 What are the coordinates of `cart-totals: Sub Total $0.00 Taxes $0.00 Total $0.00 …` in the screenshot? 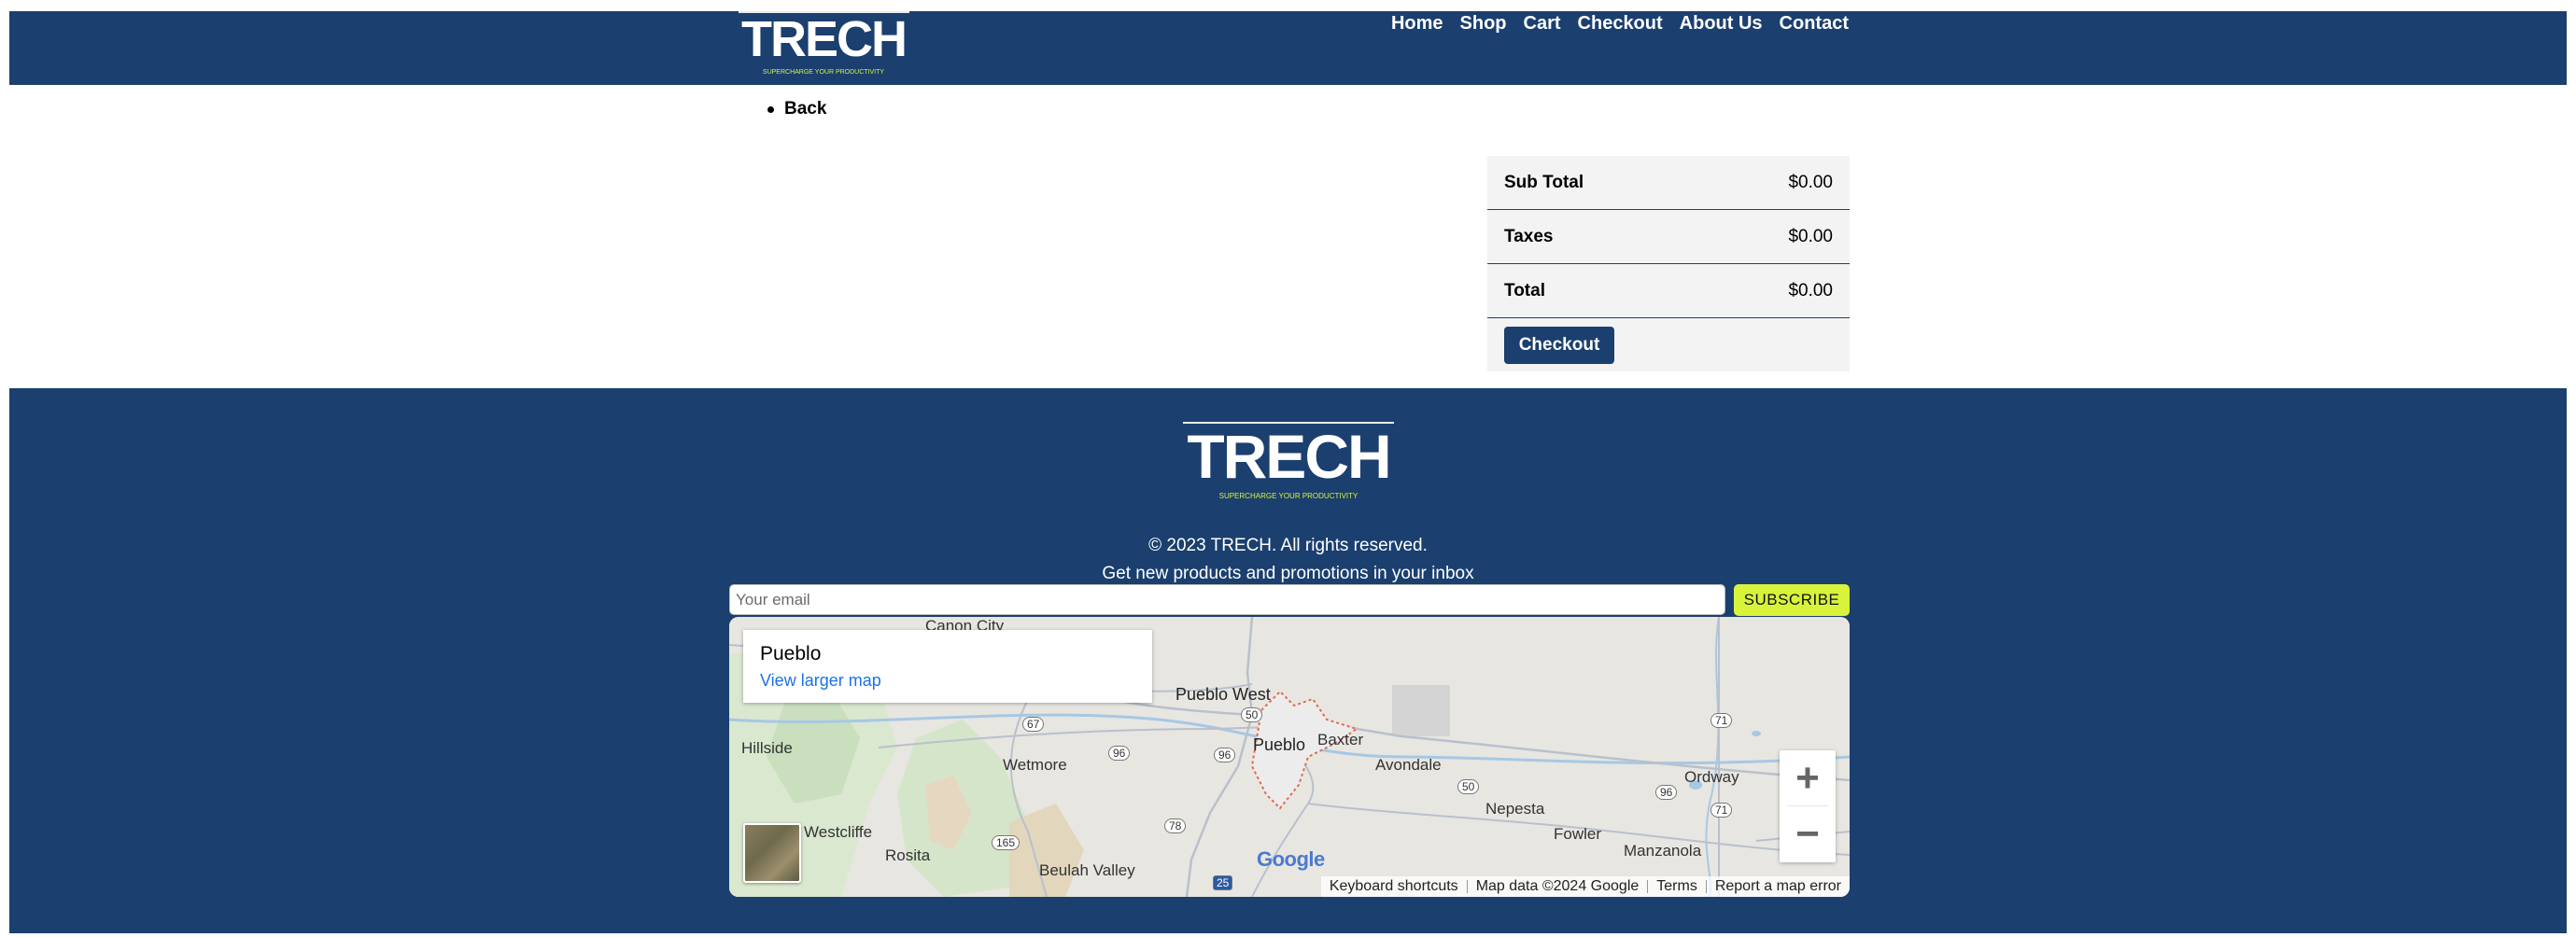 It's located at (1668, 263).